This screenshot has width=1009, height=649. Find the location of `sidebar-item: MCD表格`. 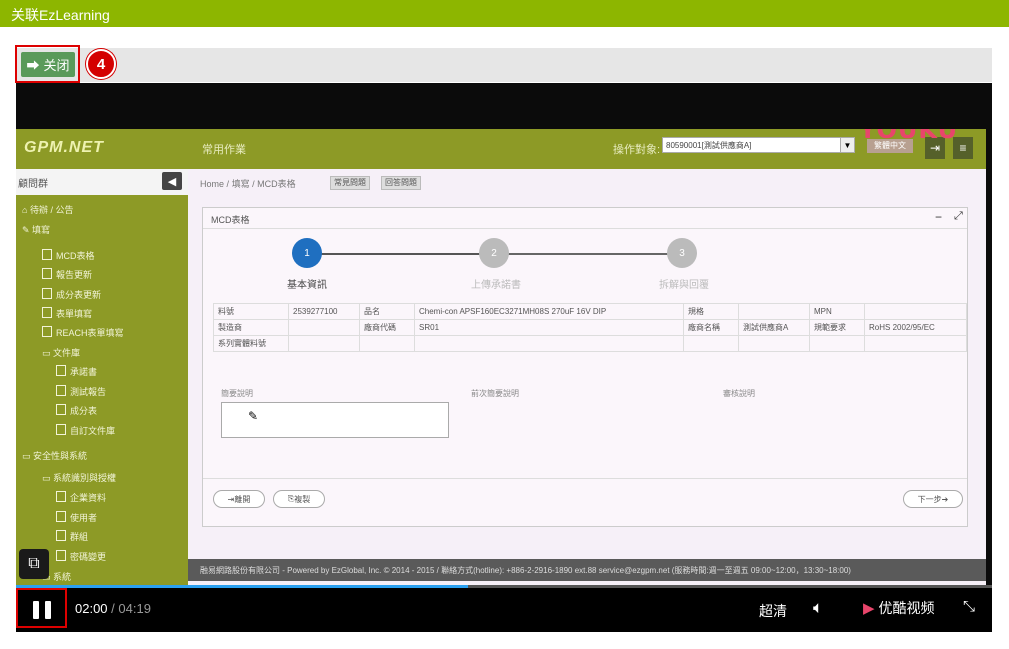

sidebar-item: MCD表格 is located at coordinates (68, 255).